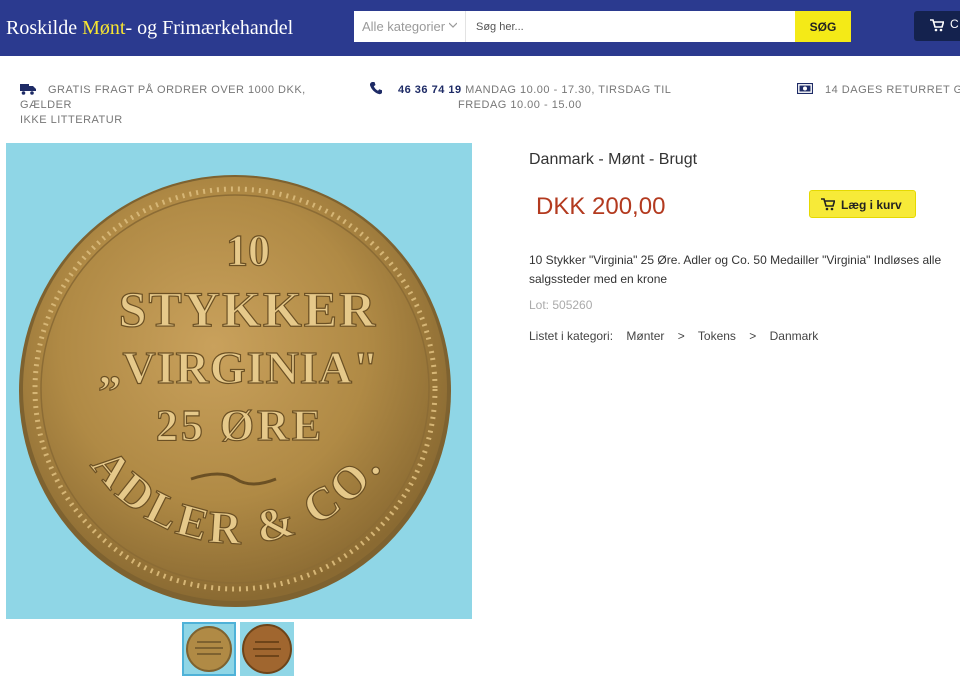 The width and height of the screenshot is (960, 683). What do you see at coordinates (44, 28) in the screenshot?
I see `logo-text-1: Roskilde` at bounding box center [44, 28].